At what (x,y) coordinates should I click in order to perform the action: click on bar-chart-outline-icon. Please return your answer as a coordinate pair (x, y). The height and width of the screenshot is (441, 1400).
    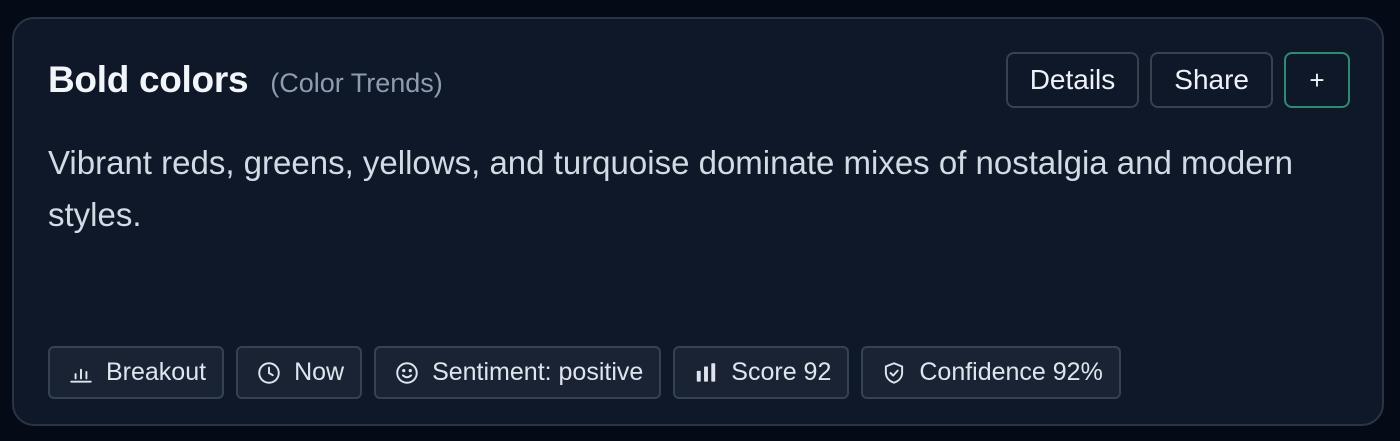
    Looking at the image, I should click on (81, 373).